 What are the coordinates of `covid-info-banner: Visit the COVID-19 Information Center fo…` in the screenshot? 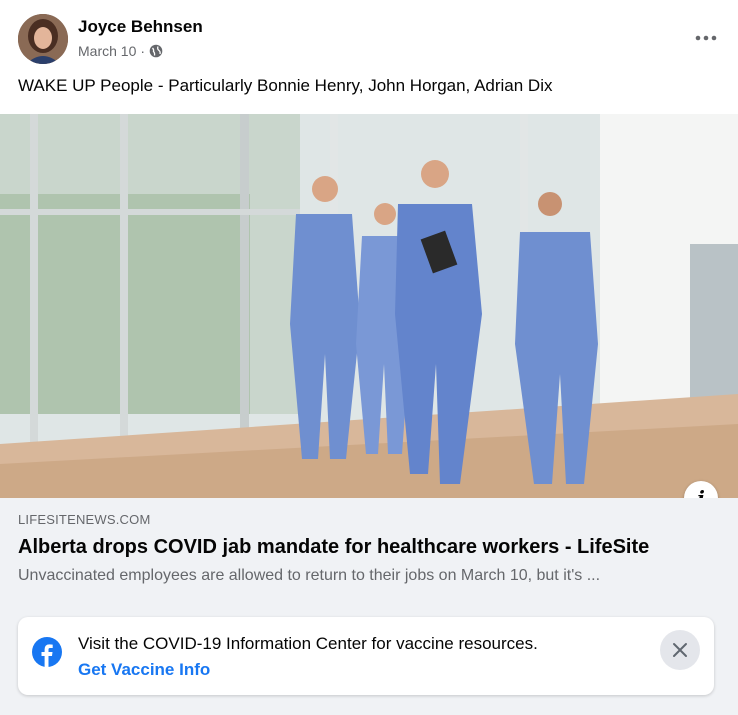 It's located at (366, 656).